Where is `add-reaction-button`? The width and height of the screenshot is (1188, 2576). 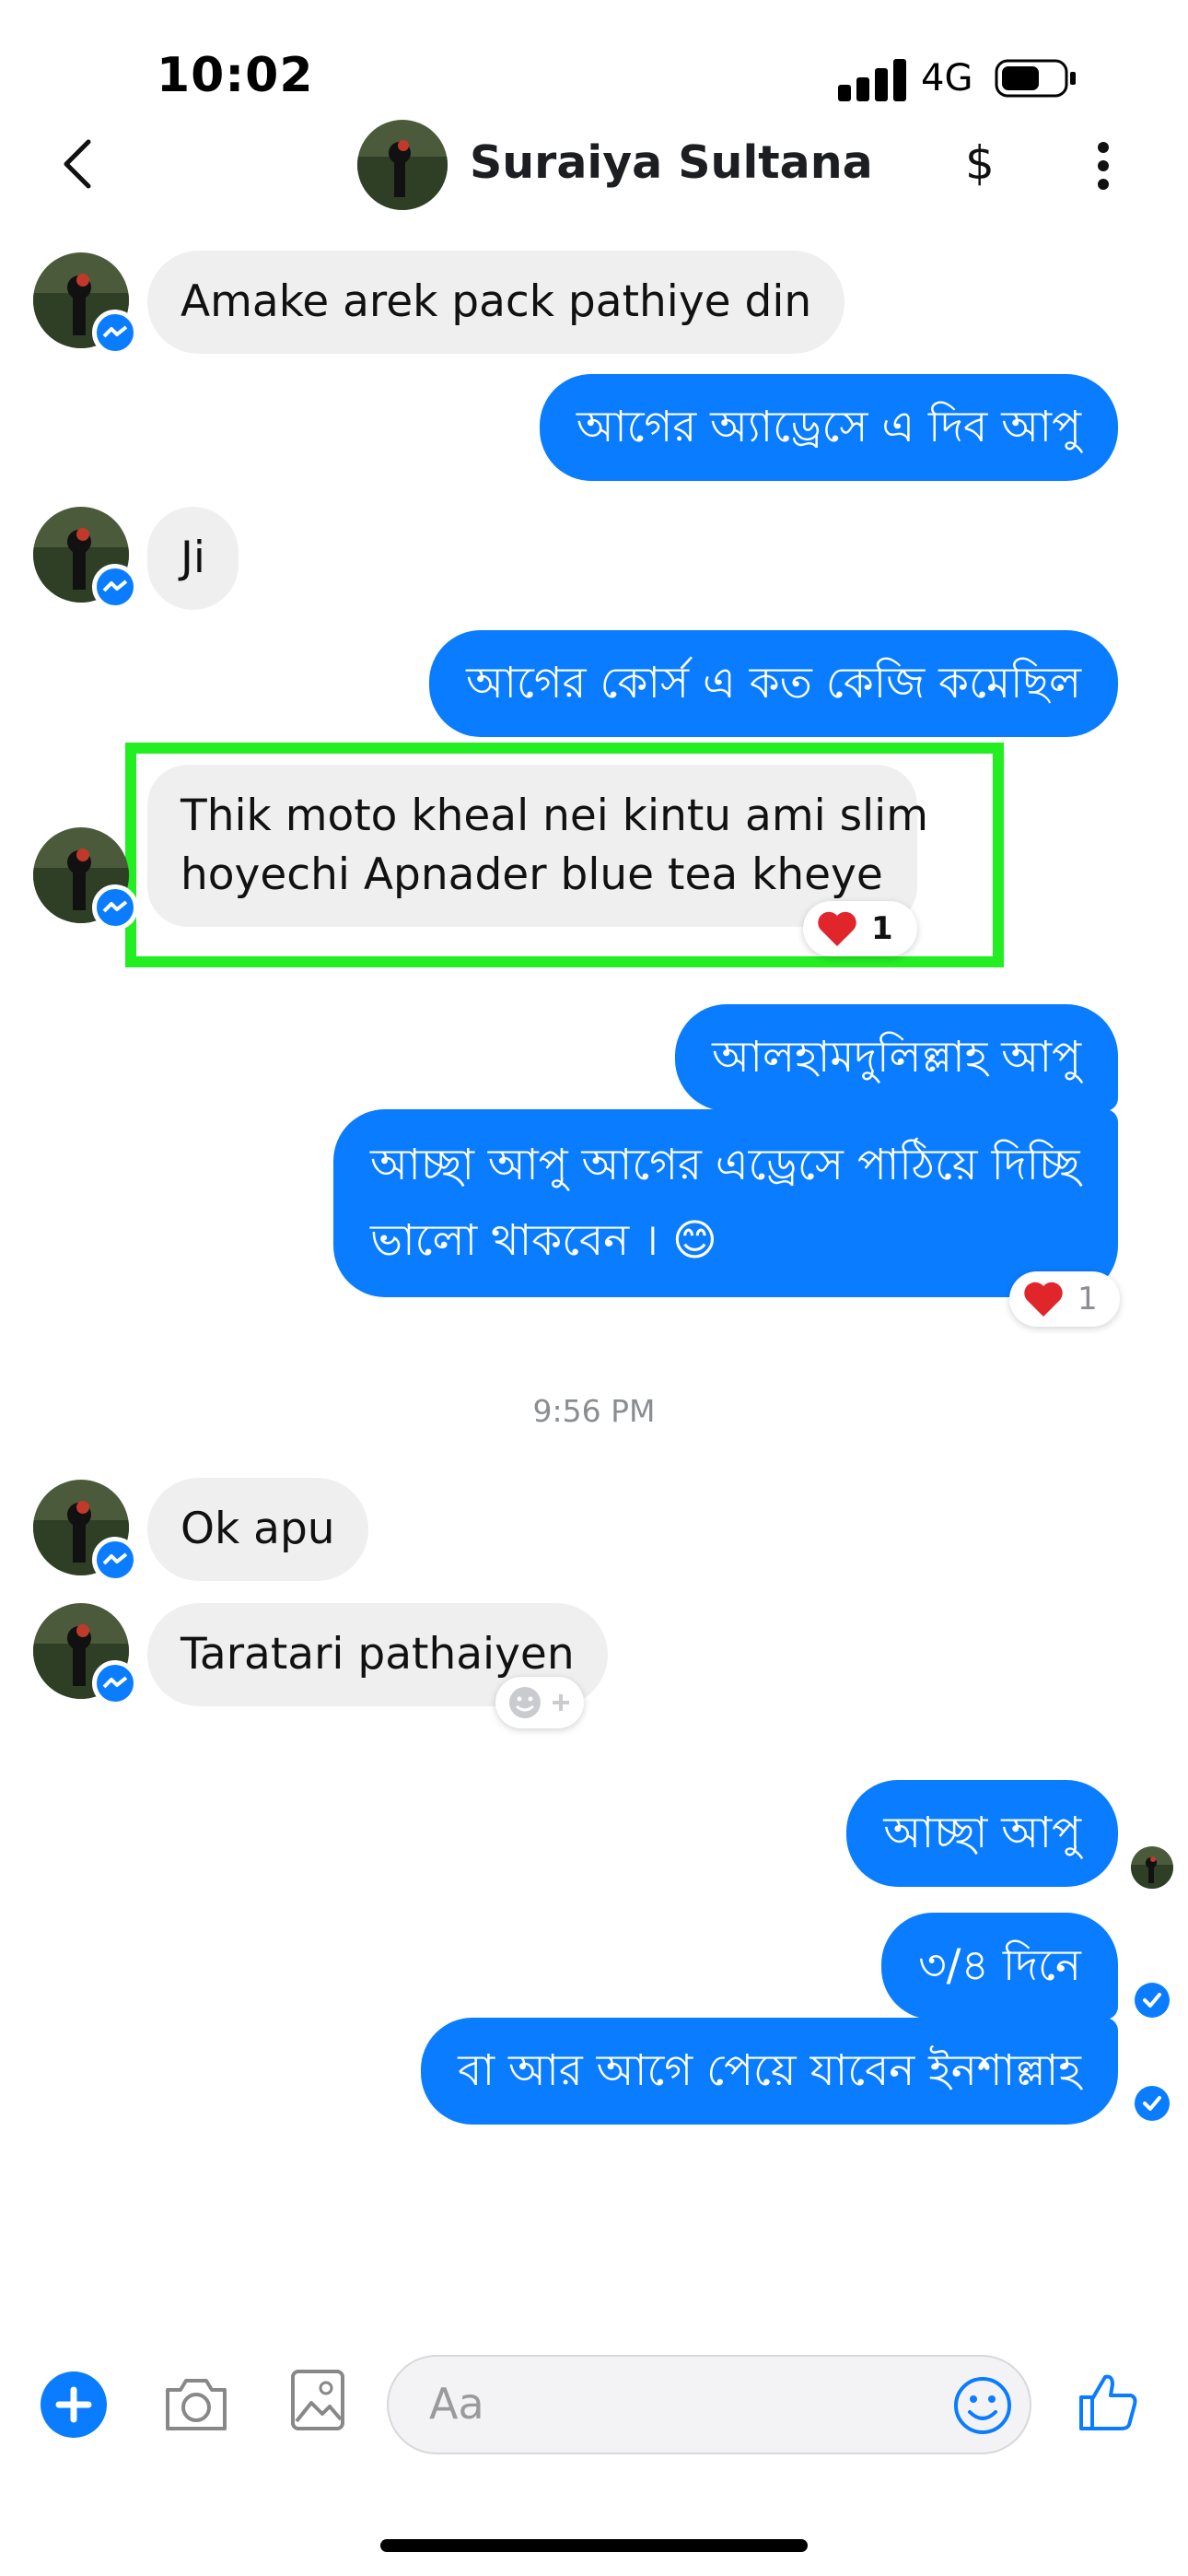 add-reaction-button is located at coordinates (539, 1702).